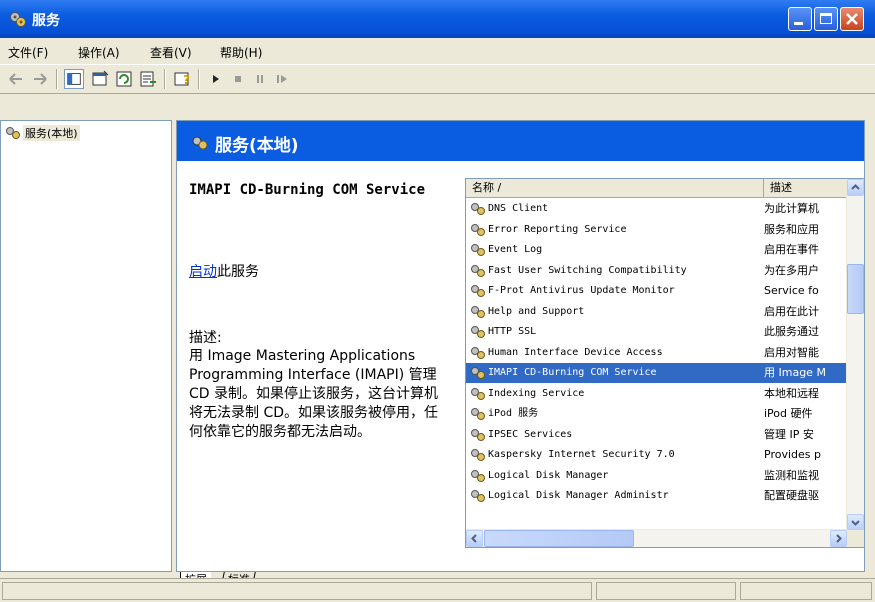 The width and height of the screenshot is (875, 602). Describe the element at coordinates (615, 188) in the screenshot. I see `column-header-name: 名称 /` at that location.